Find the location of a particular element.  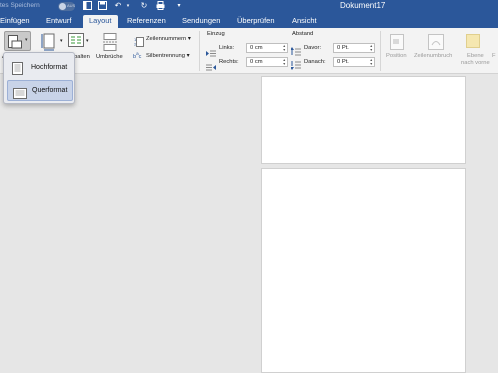

line-numbers-icon: 12 is located at coordinates (139, 43).